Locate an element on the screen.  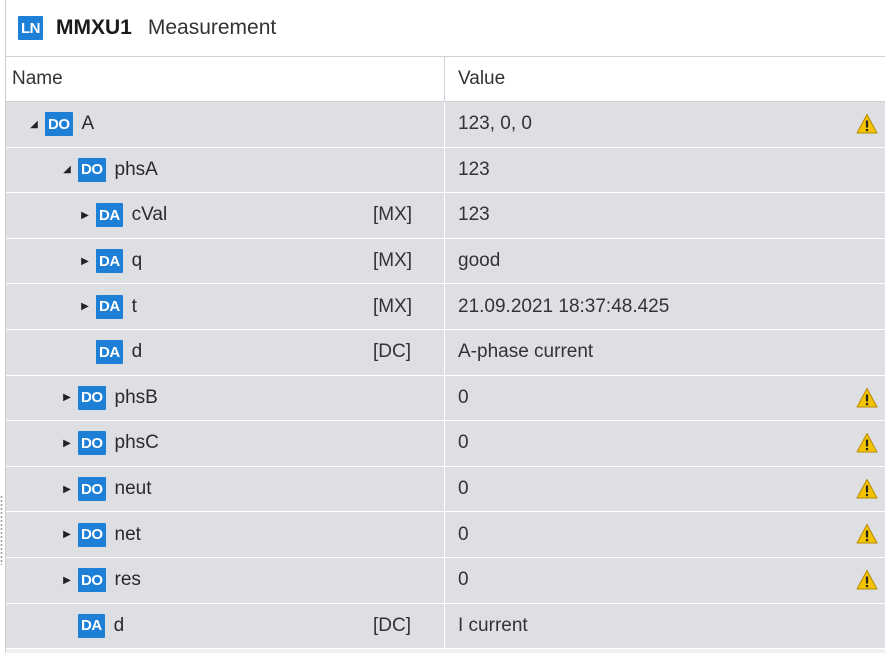
tree-row-value-cell: good is located at coordinates (665, 261).